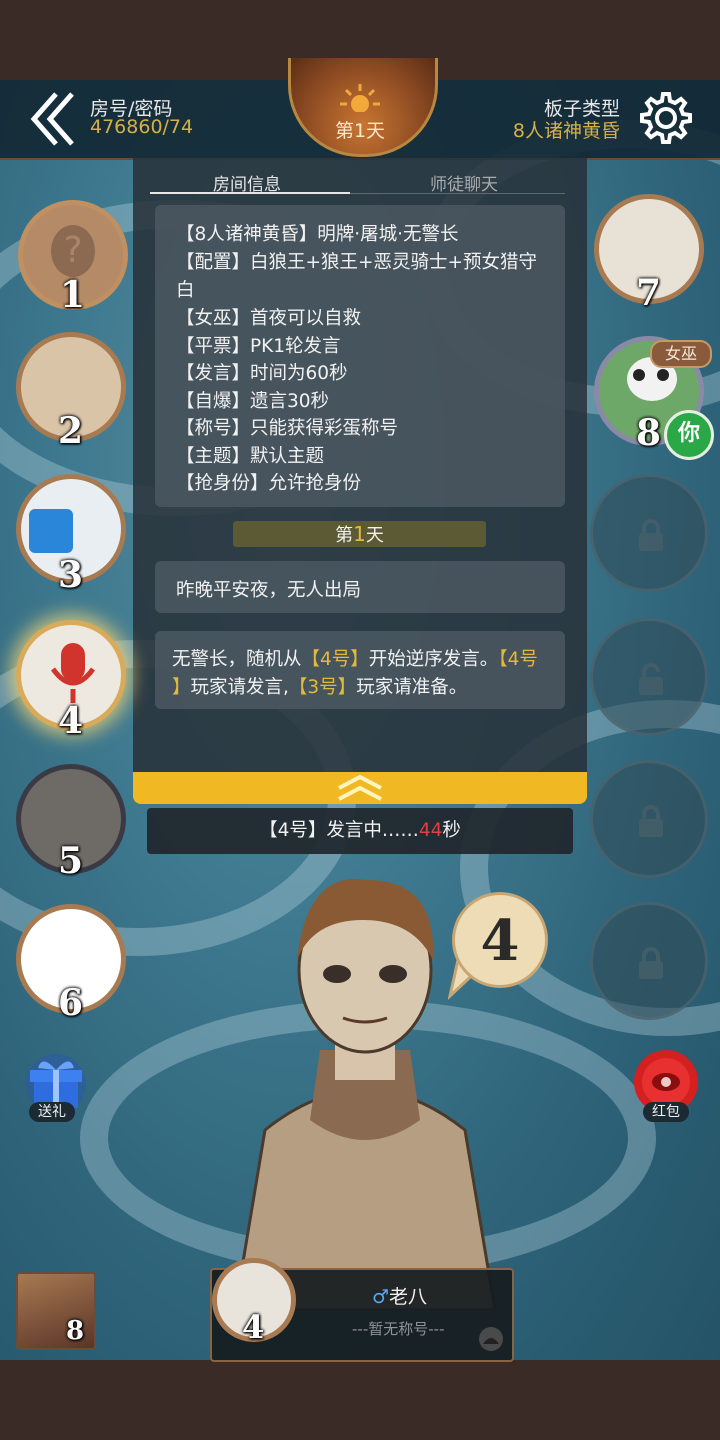 This screenshot has height=1440, width=720. I want to click on app-logo-icon, so click(51, 531).